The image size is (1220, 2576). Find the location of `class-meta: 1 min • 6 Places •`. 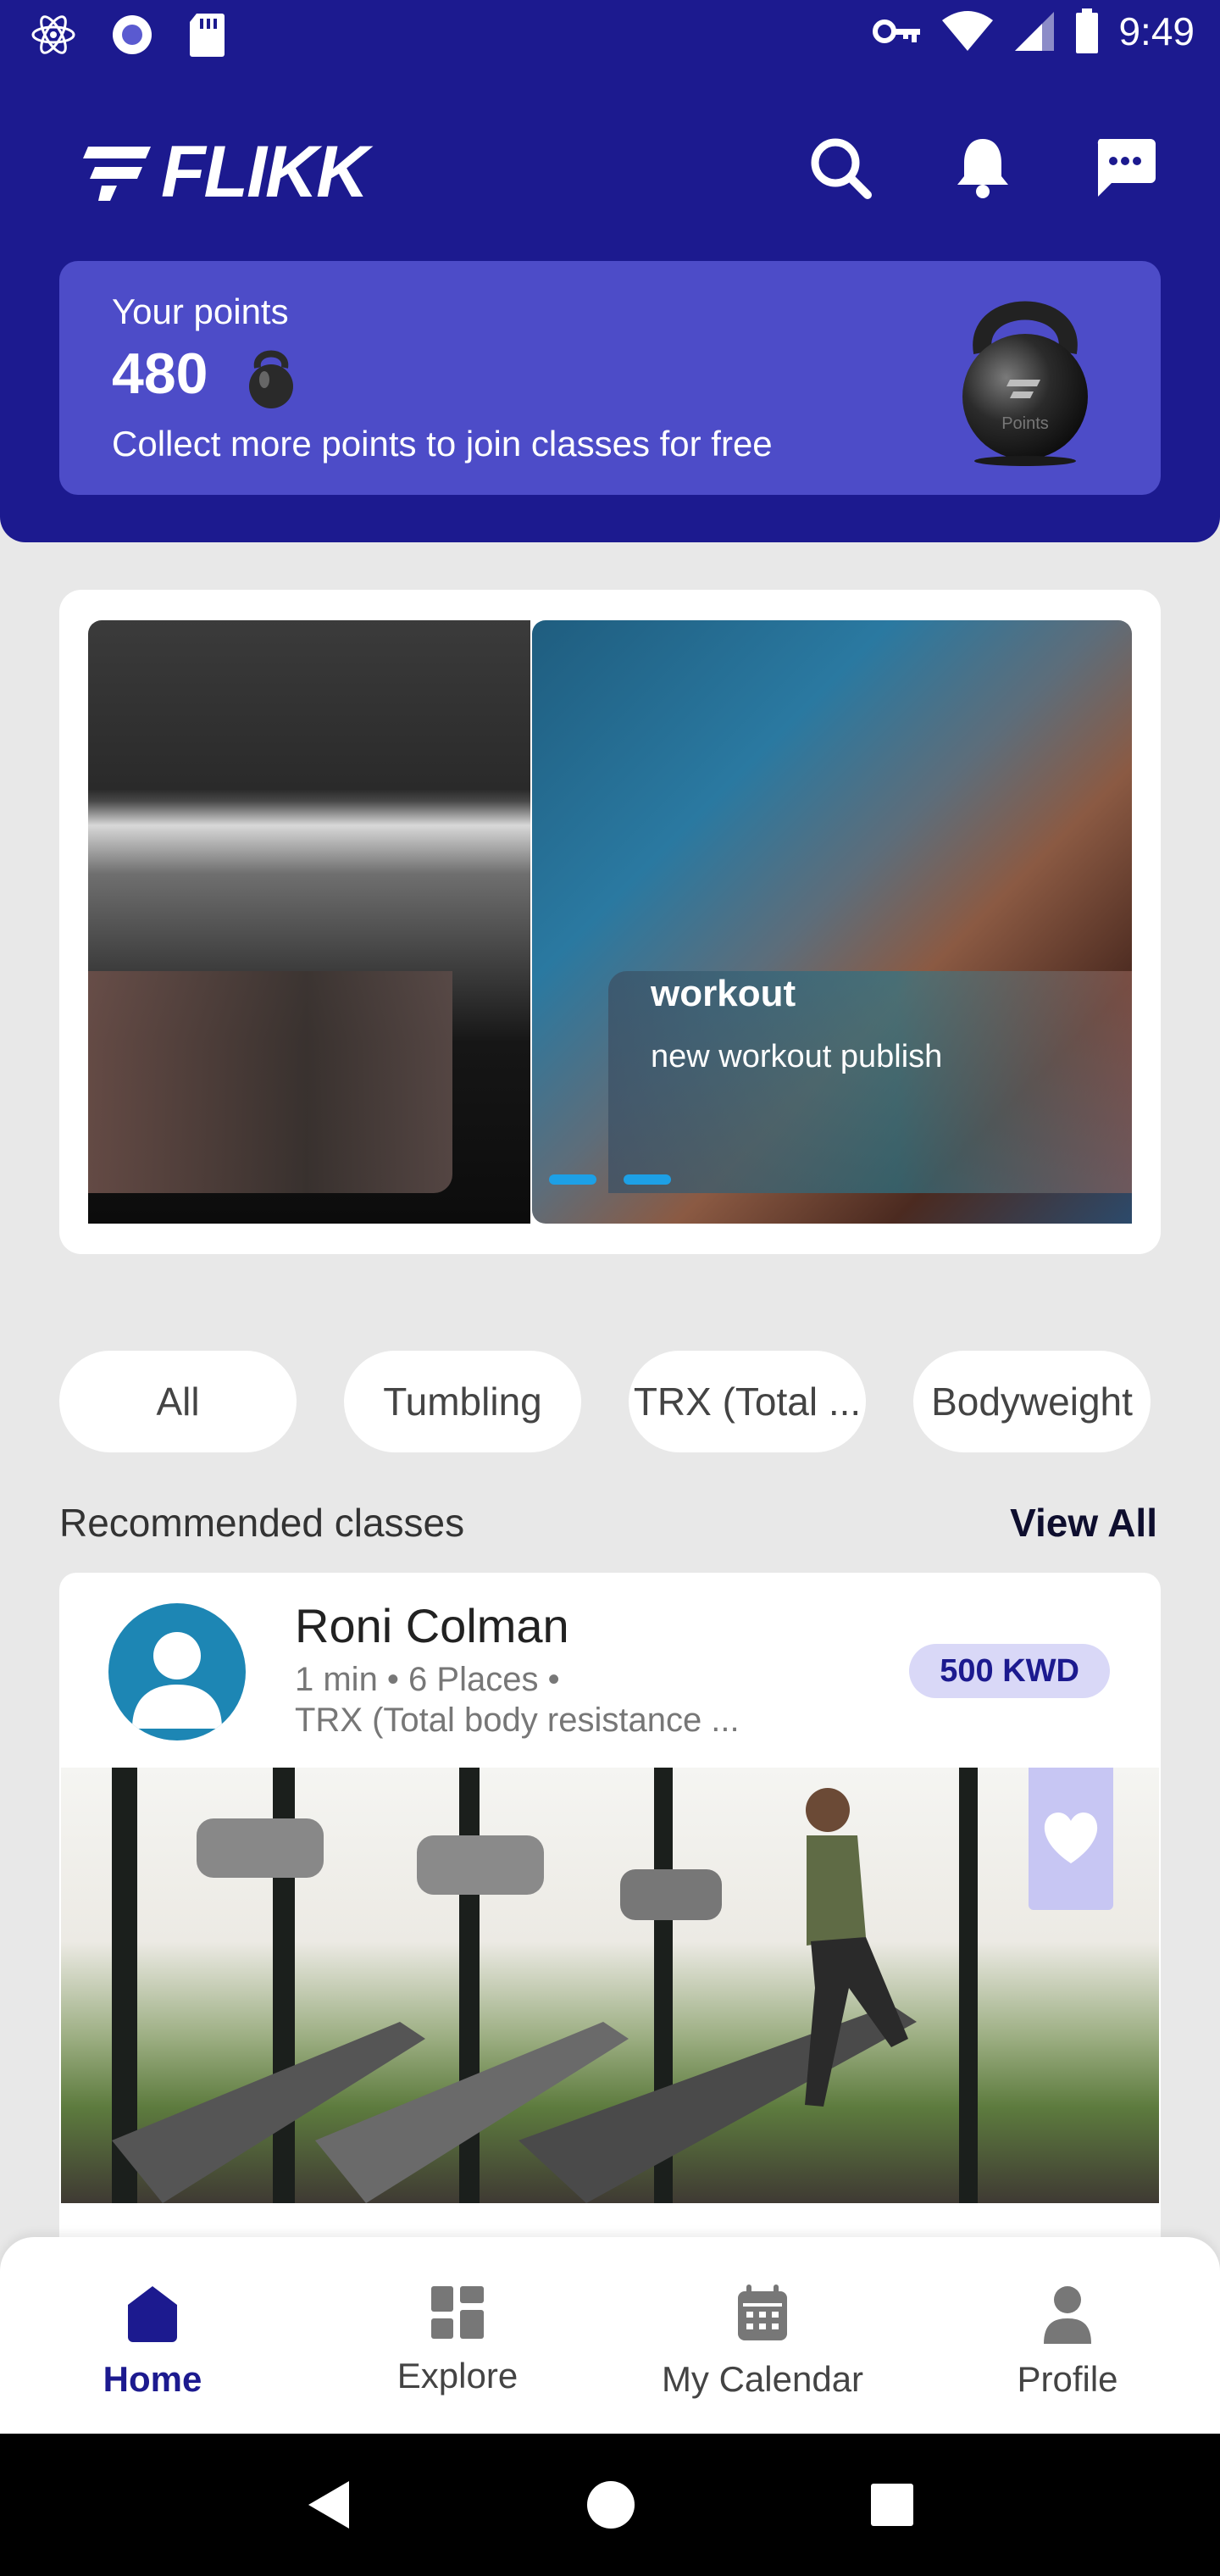

class-meta: 1 min • 6 Places • is located at coordinates (427, 1679).